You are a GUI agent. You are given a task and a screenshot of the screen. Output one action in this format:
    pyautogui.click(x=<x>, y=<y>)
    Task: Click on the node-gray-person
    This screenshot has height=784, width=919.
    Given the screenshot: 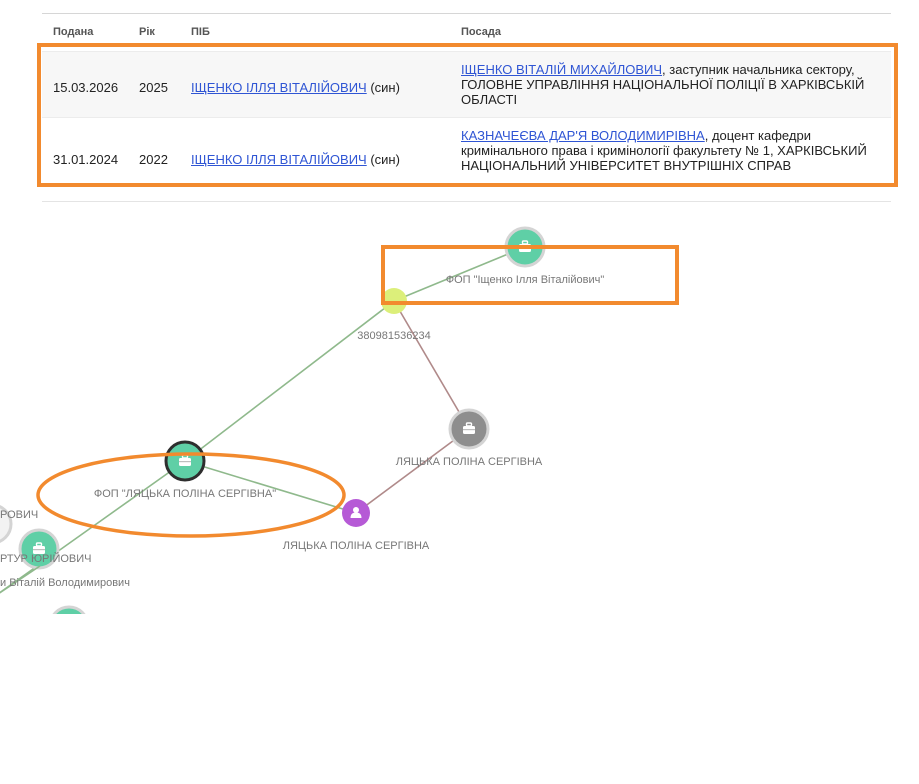 What is the action you would take?
    pyautogui.click(x=469, y=429)
    